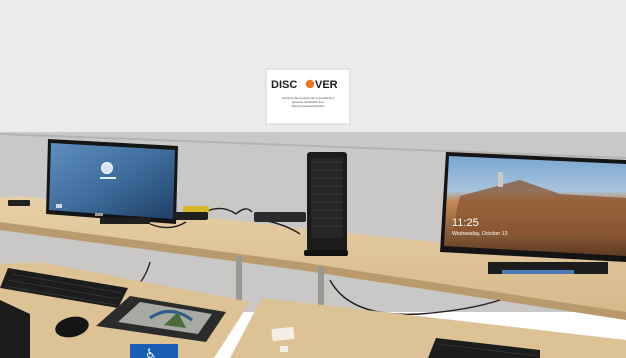 Image resolution: width=626 pixels, height=358 pixels. I want to click on usb-hub, so click(280, 217).